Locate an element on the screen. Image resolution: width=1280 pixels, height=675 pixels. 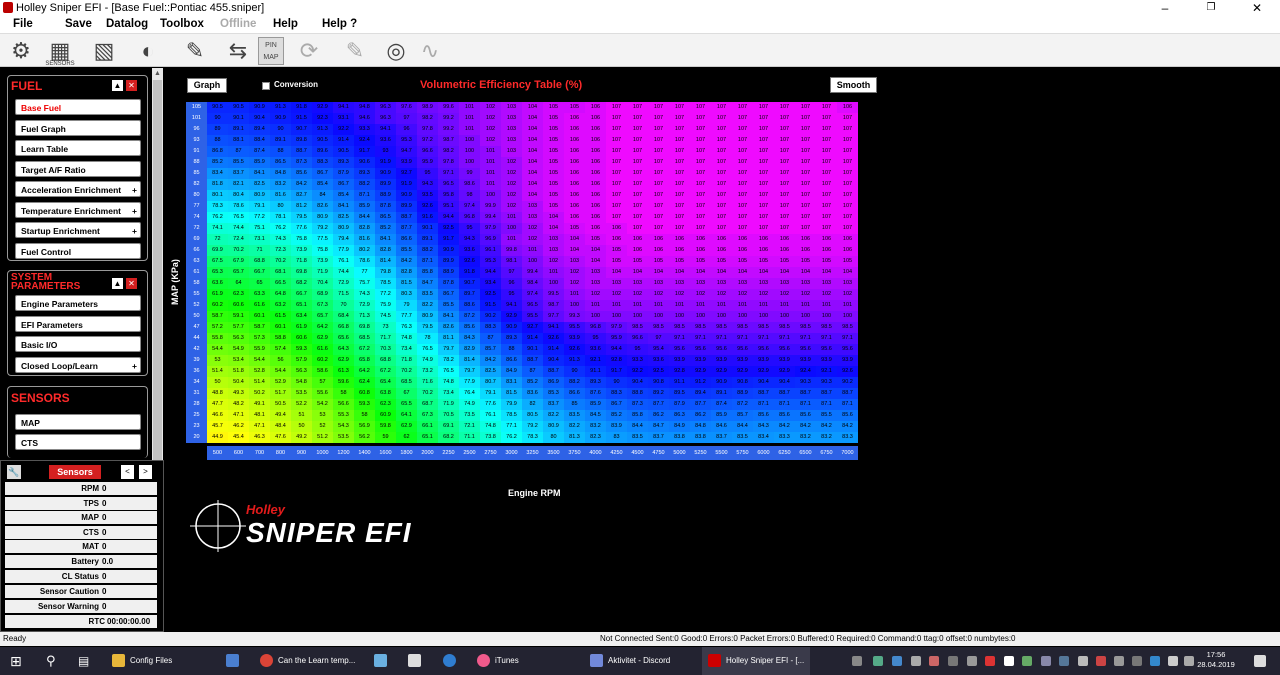
ve-cell: 88.8 is located at coordinates (637, 393).